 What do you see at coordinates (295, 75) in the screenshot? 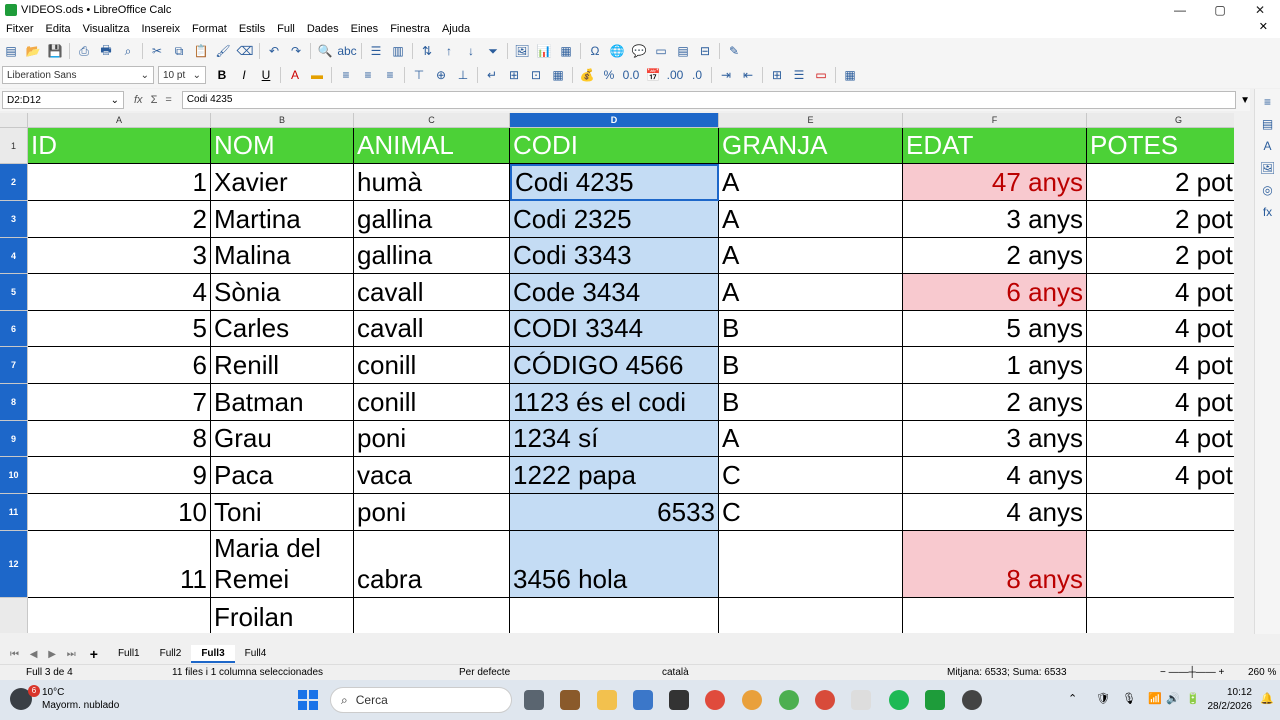
I see `font-color-icon: A` at bounding box center [295, 75].